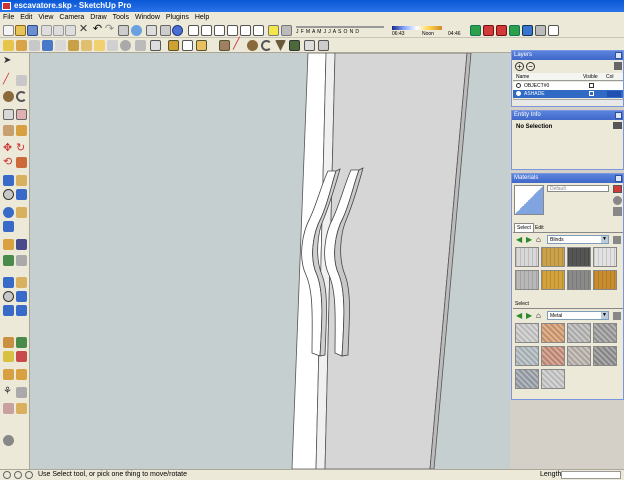 Image resolution: width=624 pixels, height=480 pixels. What do you see at coordinates (206, 30) in the screenshot?
I see `top-view-icon` at bounding box center [206, 30].